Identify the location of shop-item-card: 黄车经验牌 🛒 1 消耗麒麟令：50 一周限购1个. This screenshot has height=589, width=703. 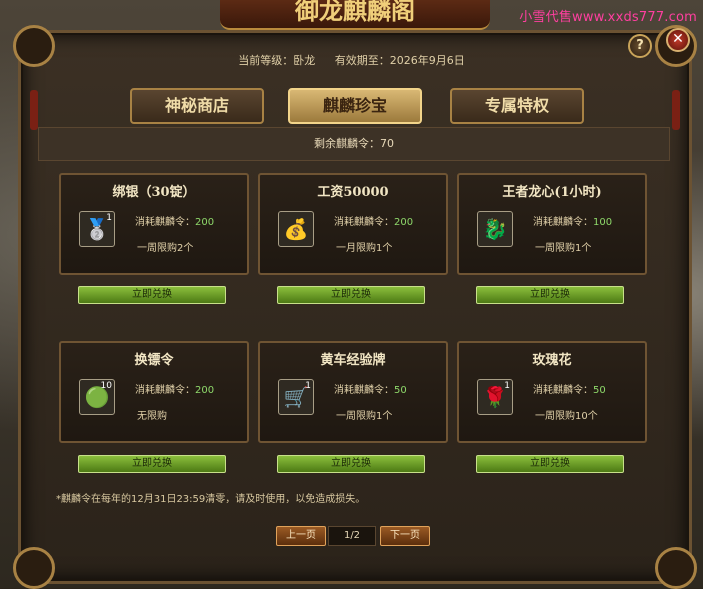
(353, 392).